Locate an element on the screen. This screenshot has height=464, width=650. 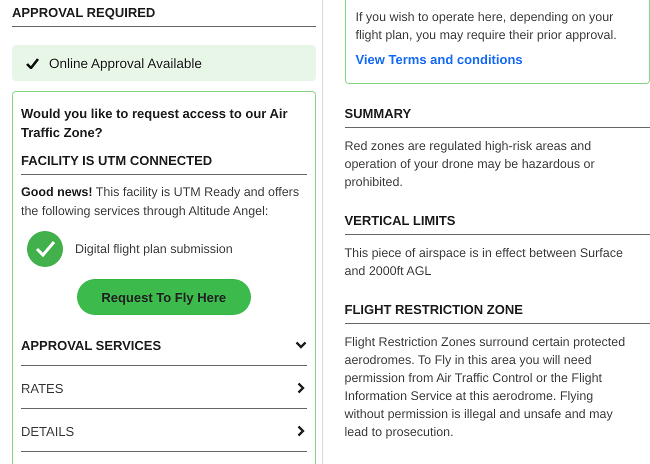
section-heading: FLIGHT RESTRICTION ZONE is located at coordinates (497, 313).